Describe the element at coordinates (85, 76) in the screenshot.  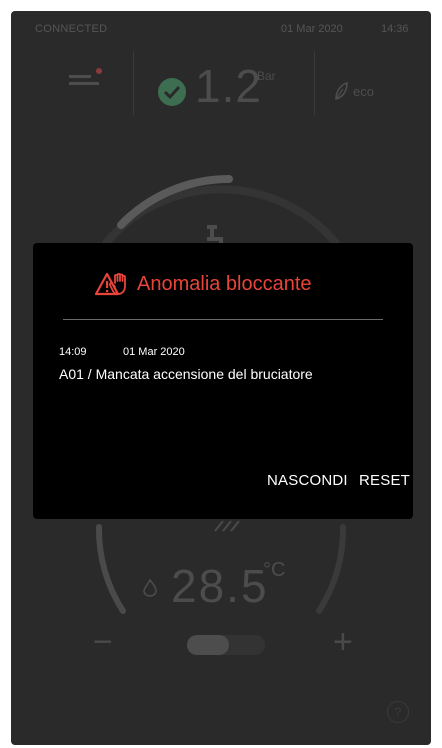
I see `menu-icon` at that location.